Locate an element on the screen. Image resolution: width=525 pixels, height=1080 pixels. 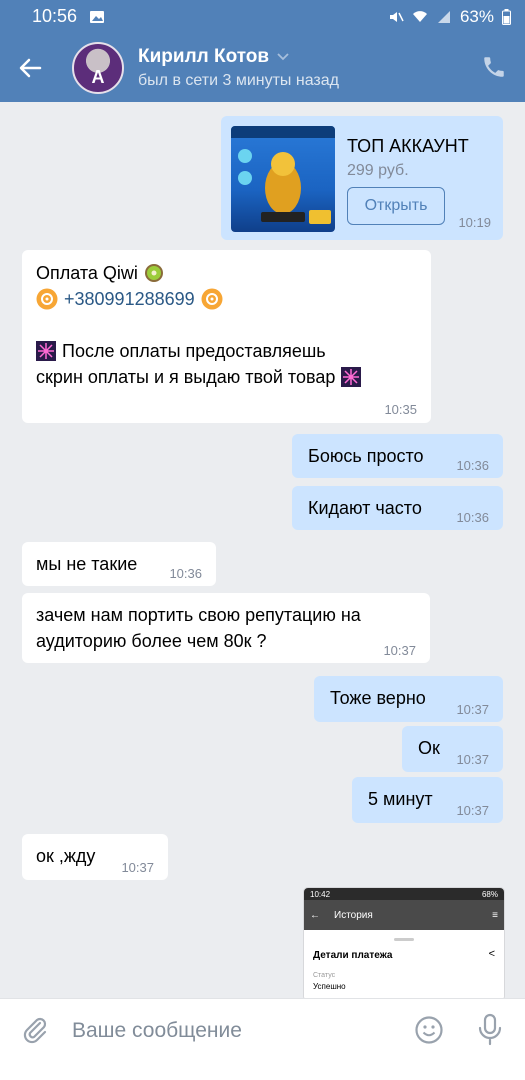
back-button is located at coordinates (30, 67).